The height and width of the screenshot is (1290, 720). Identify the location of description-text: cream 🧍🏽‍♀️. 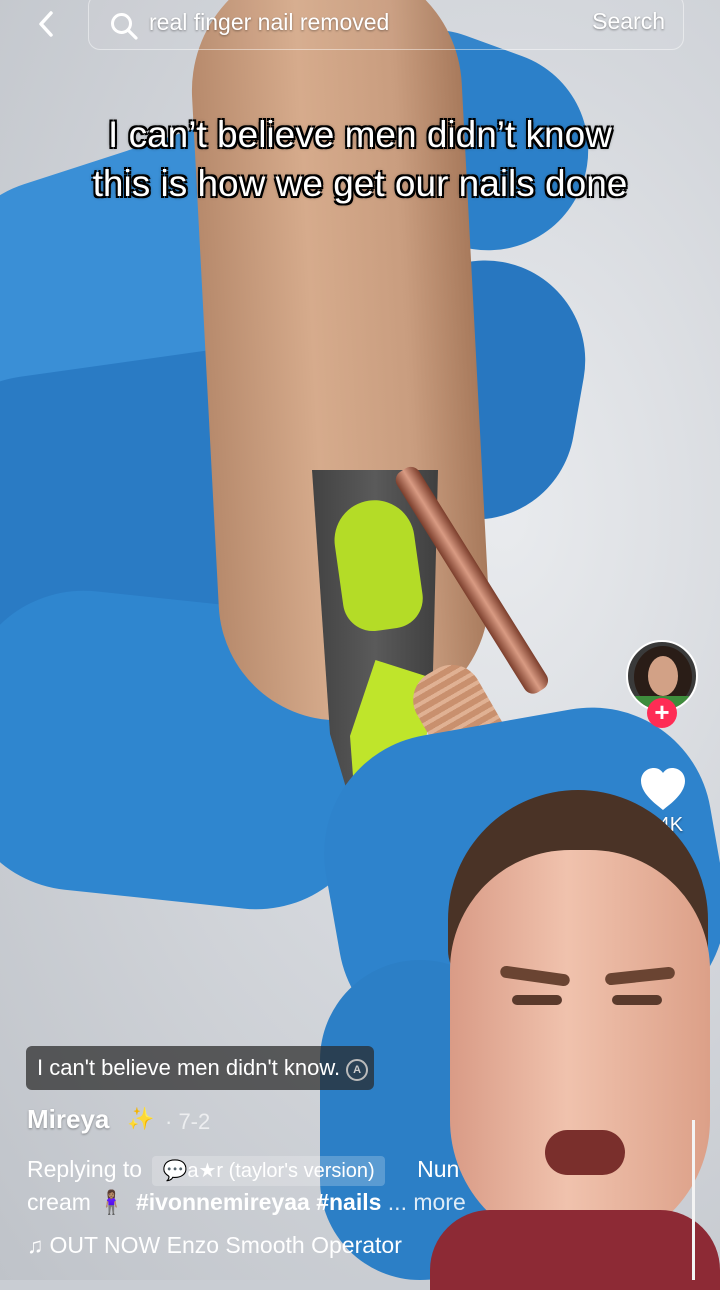
(76, 1202).